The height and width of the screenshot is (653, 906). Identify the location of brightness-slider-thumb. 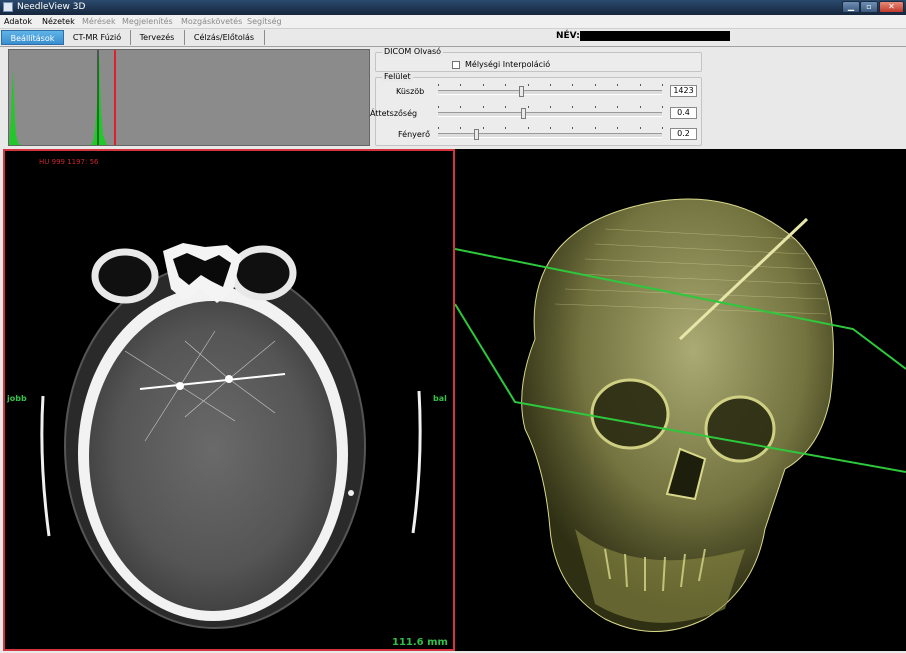
(477, 134).